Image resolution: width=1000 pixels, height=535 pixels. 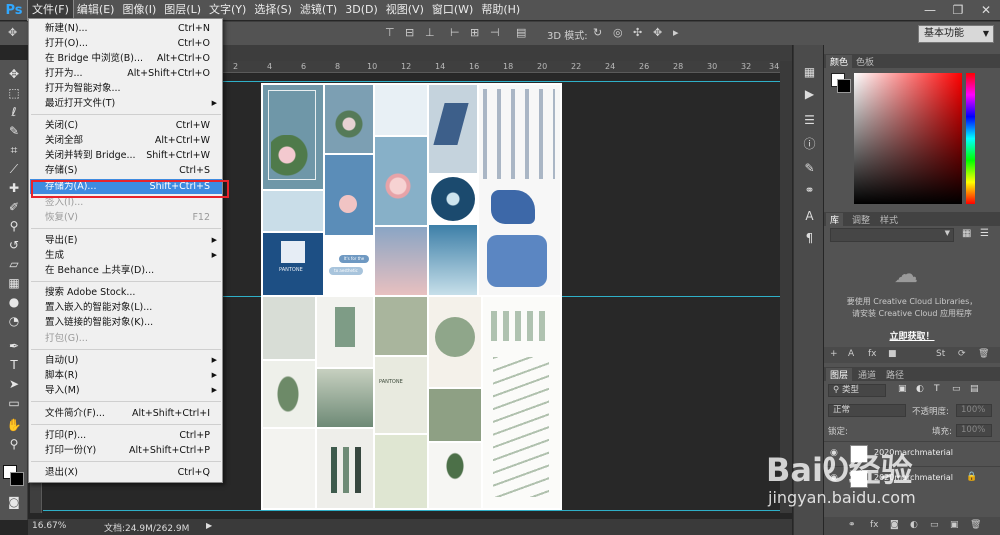 What do you see at coordinates (14, 226) in the screenshot?
I see `clone-stamp-tool-icon: ⚲` at bounding box center [14, 226].